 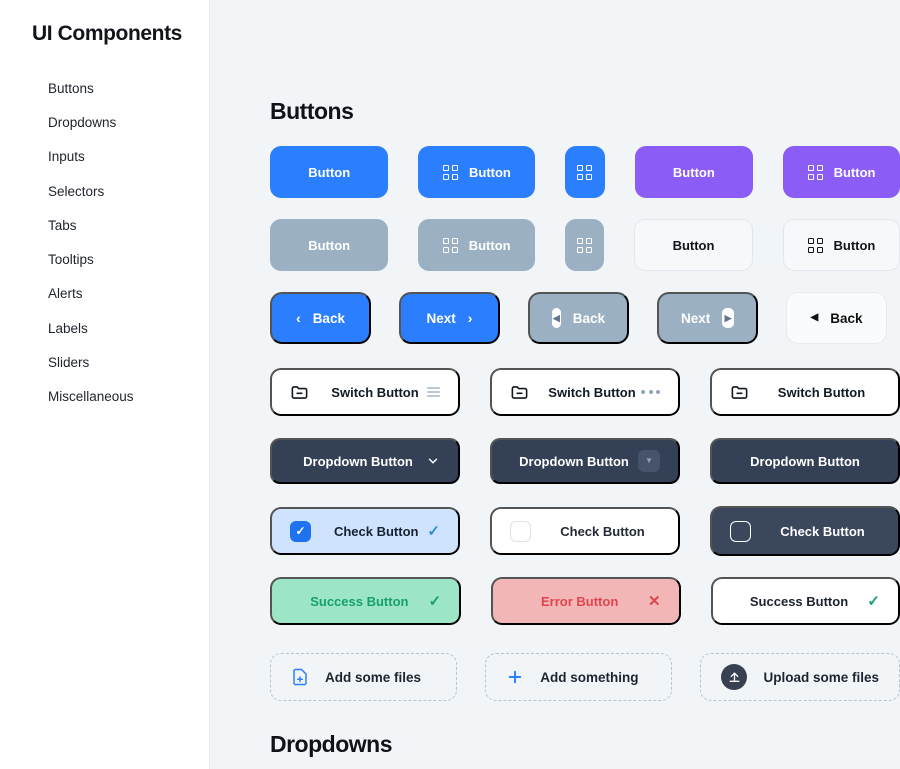 I want to click on check-button-checked: ✓ Check Button ✓, so click(x=365, y=531).